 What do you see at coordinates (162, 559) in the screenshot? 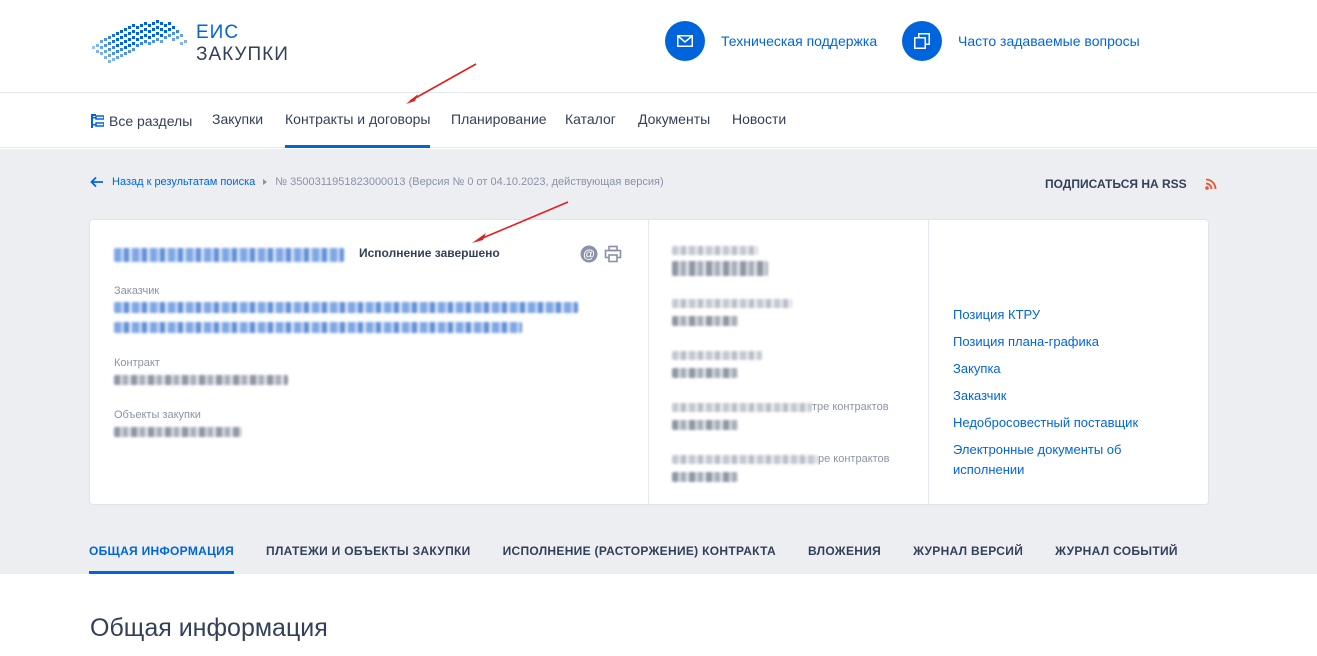
I see `tab-general-info: ОБЩАЯ ИНФОРМАЦИЯ` at bounding box center [162, 559].